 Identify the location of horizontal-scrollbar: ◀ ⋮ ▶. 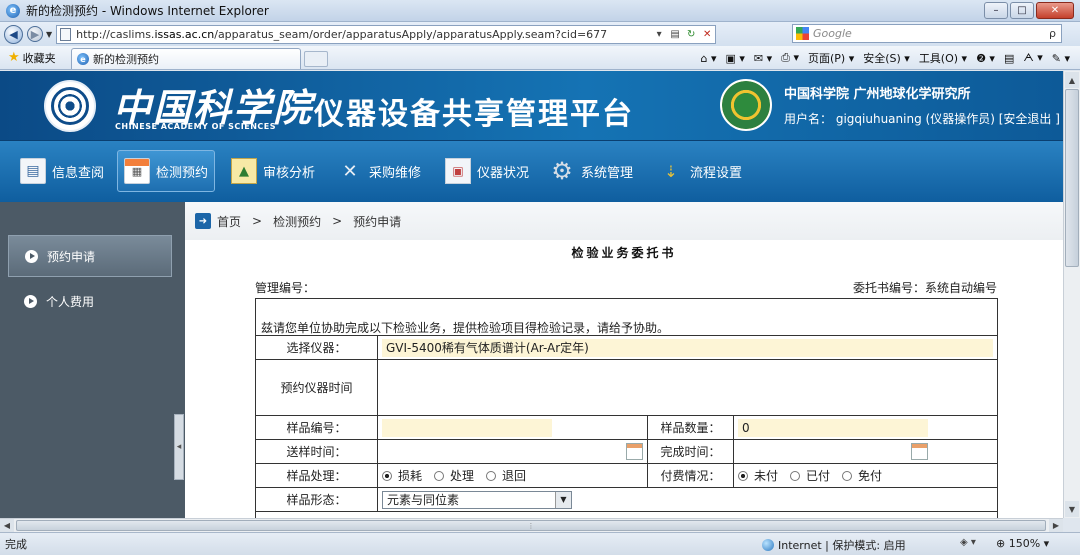
(531, 525).